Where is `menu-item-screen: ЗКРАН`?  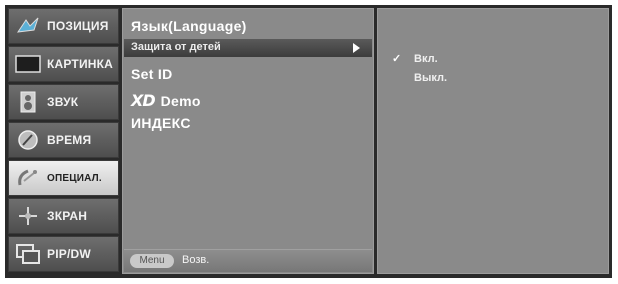 menu-item-screen: ЗКРАН is located at coordinates (63, 216).